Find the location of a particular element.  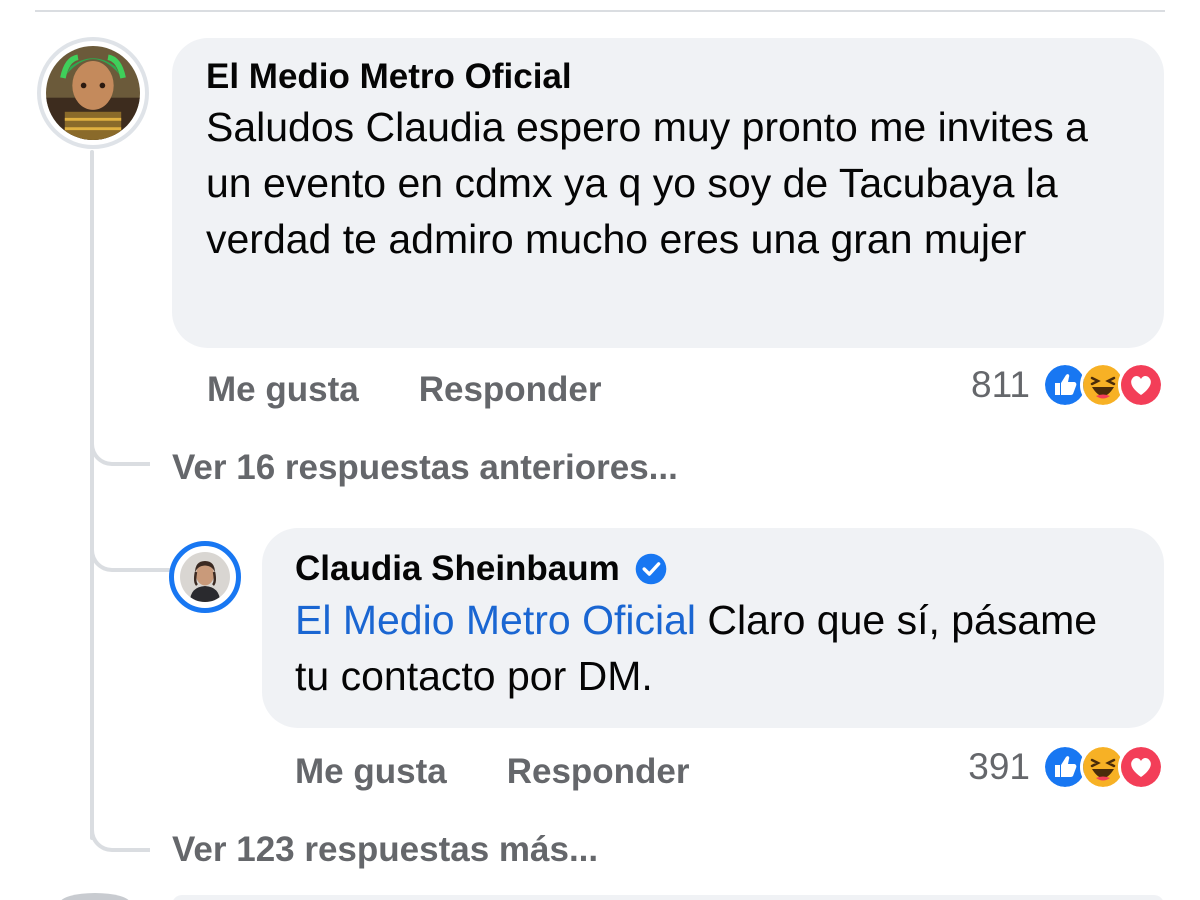

comment-actions: Me gusta Responder is located at coordinates (404, 390).